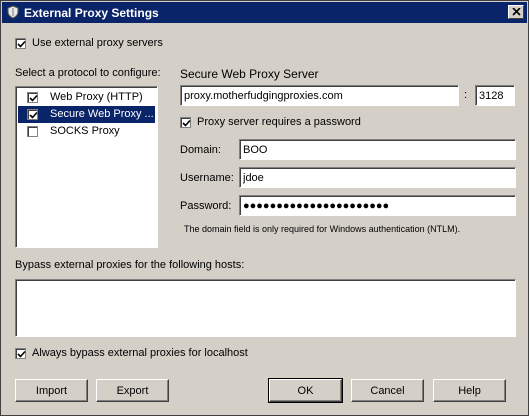 This screenshot has width=529, height=416. Describe the element at coordinates (200, 150) in the screenshot. I see `domain-label: Domain:` at that location.